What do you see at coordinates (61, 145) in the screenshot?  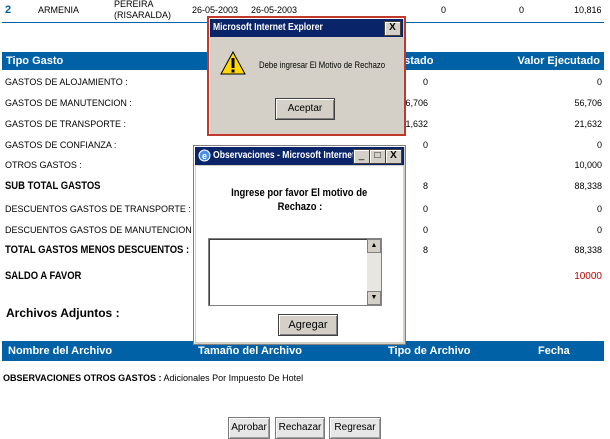 I see `row-label-confianza: GASTOS DE CONFIANZA :` at bounding box center [61, 145].